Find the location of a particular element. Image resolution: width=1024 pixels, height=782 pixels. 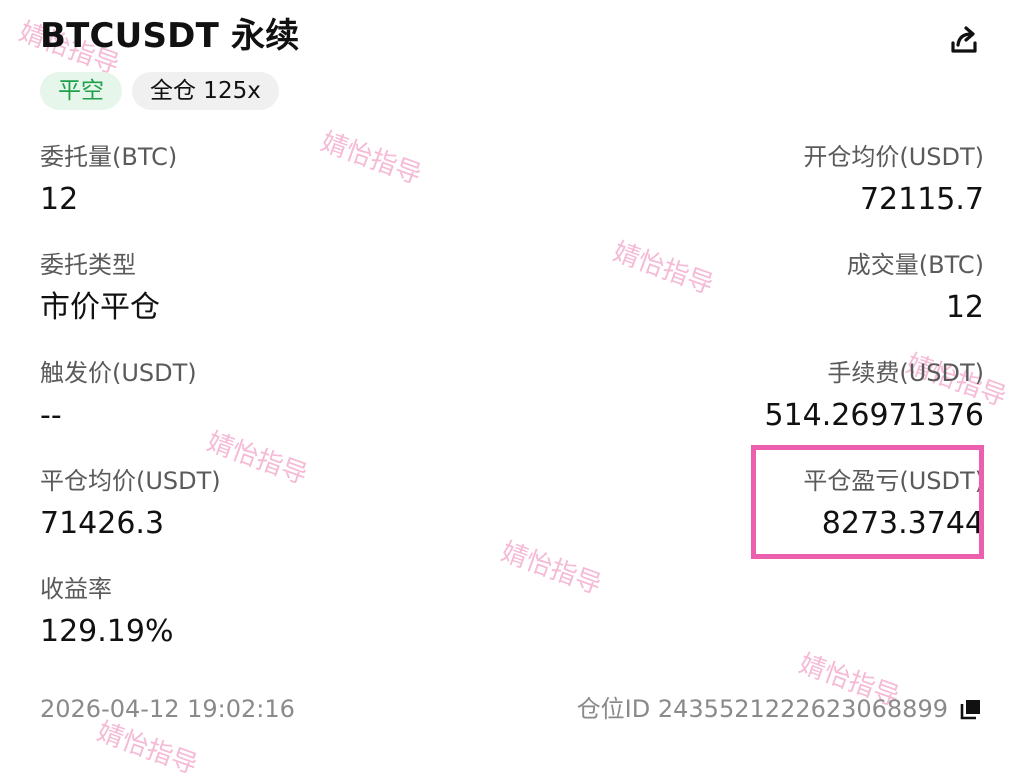

field-trigger-price: 触发价(USDT) -- is located at coordinates (250, 396).